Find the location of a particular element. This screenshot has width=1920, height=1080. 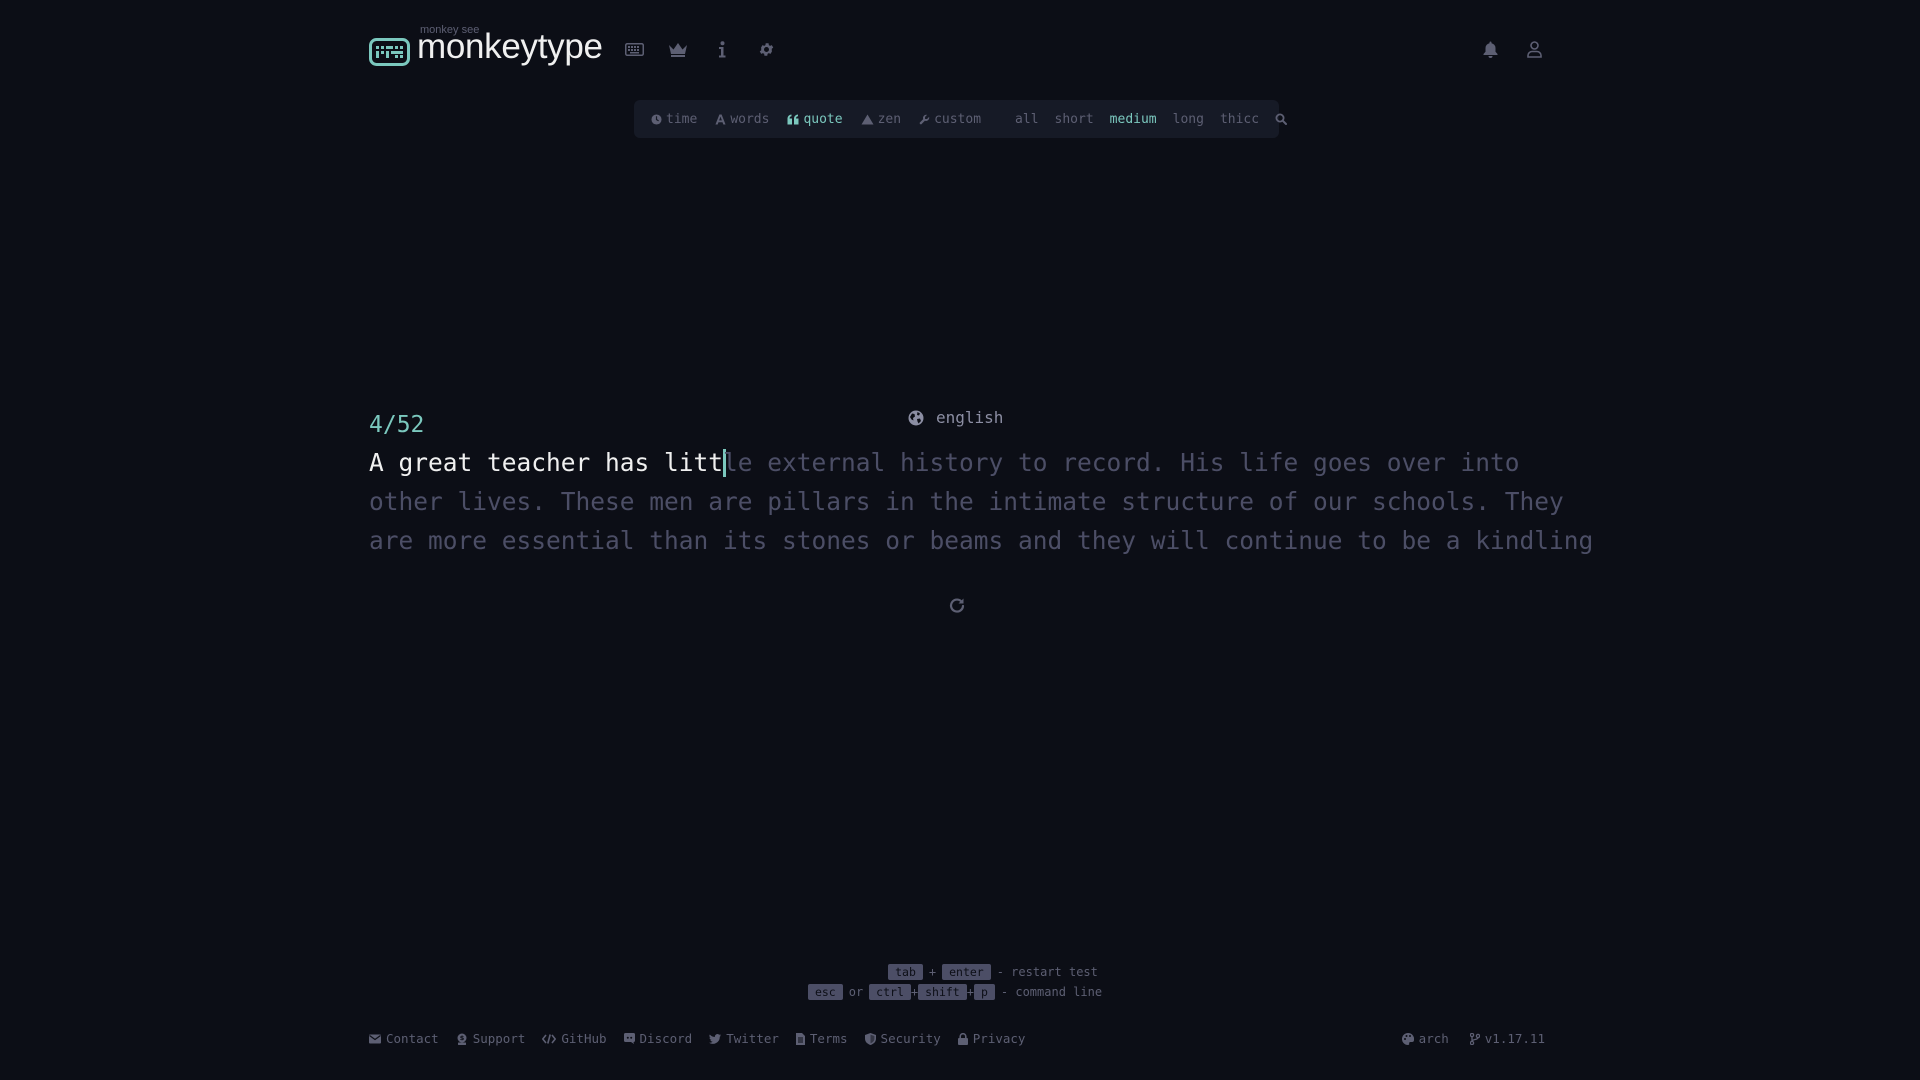

globe-icon is located at coordinates (916, 417).